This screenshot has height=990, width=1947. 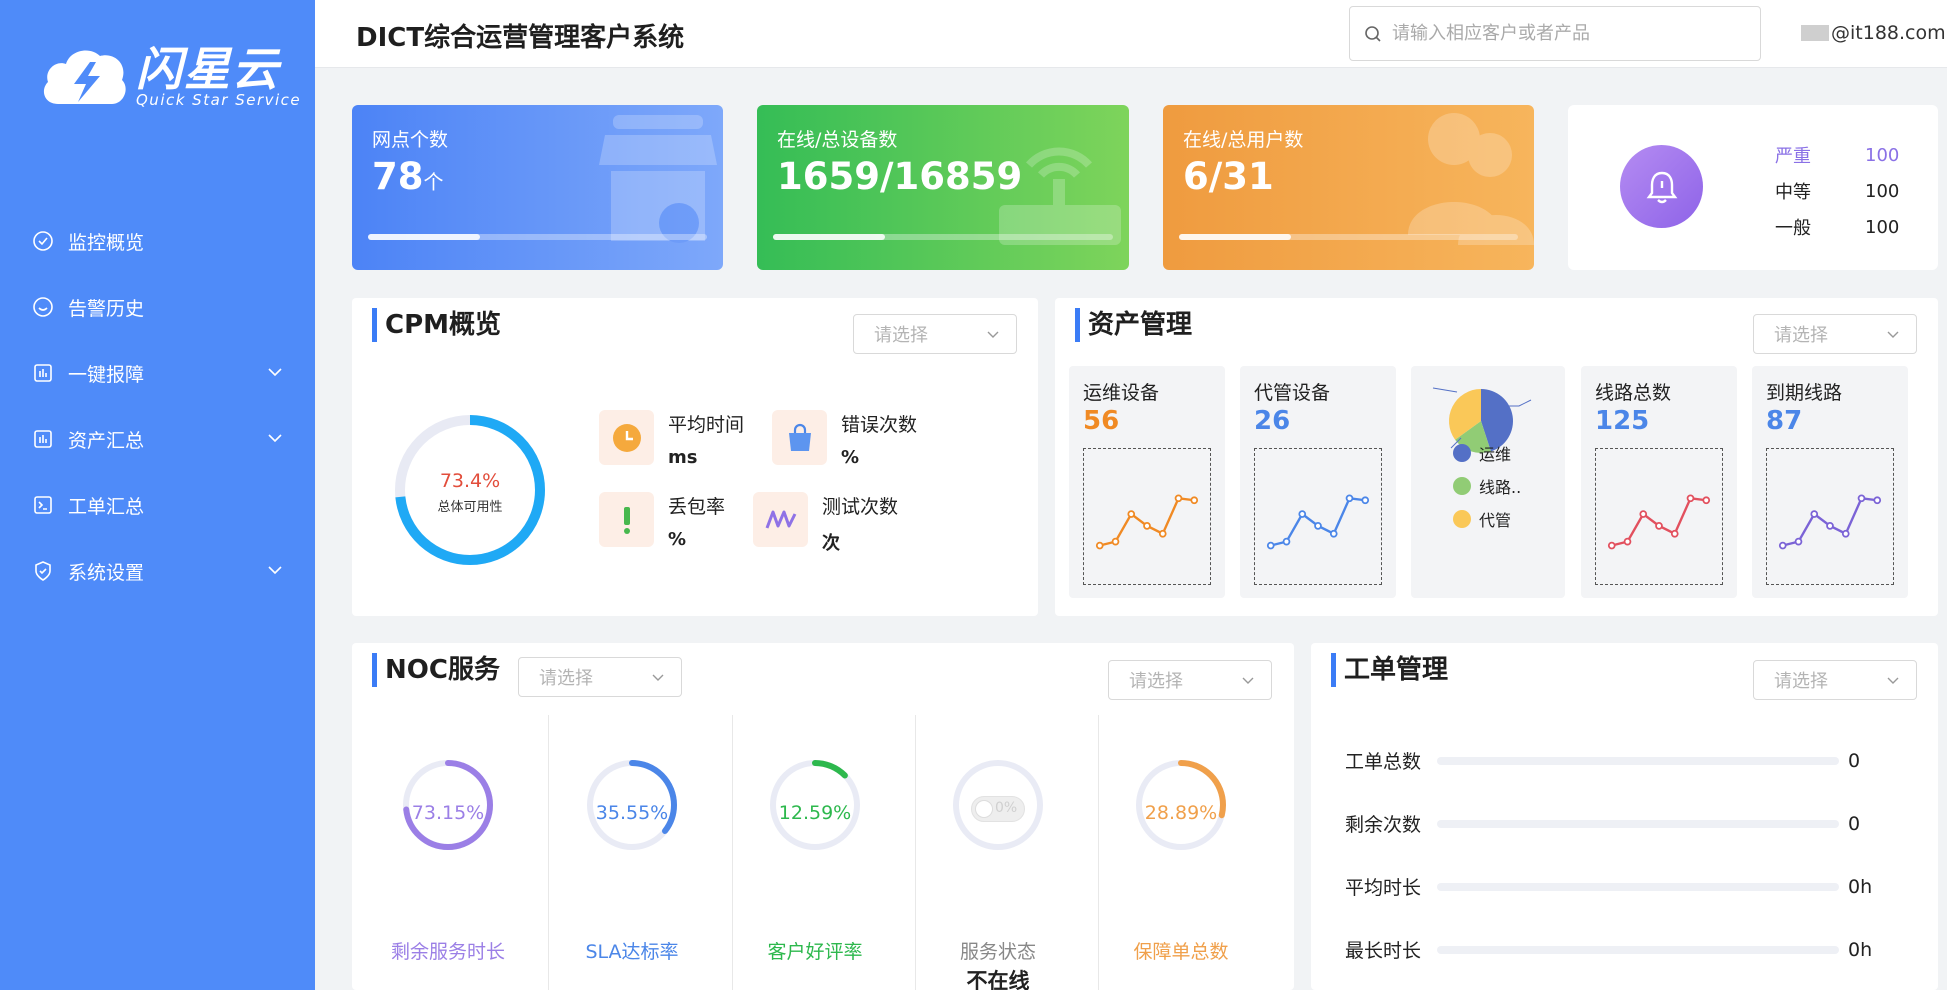 I want to click on sidebar-item-alarm-history: 告警历史, so click(x=157, y=307).